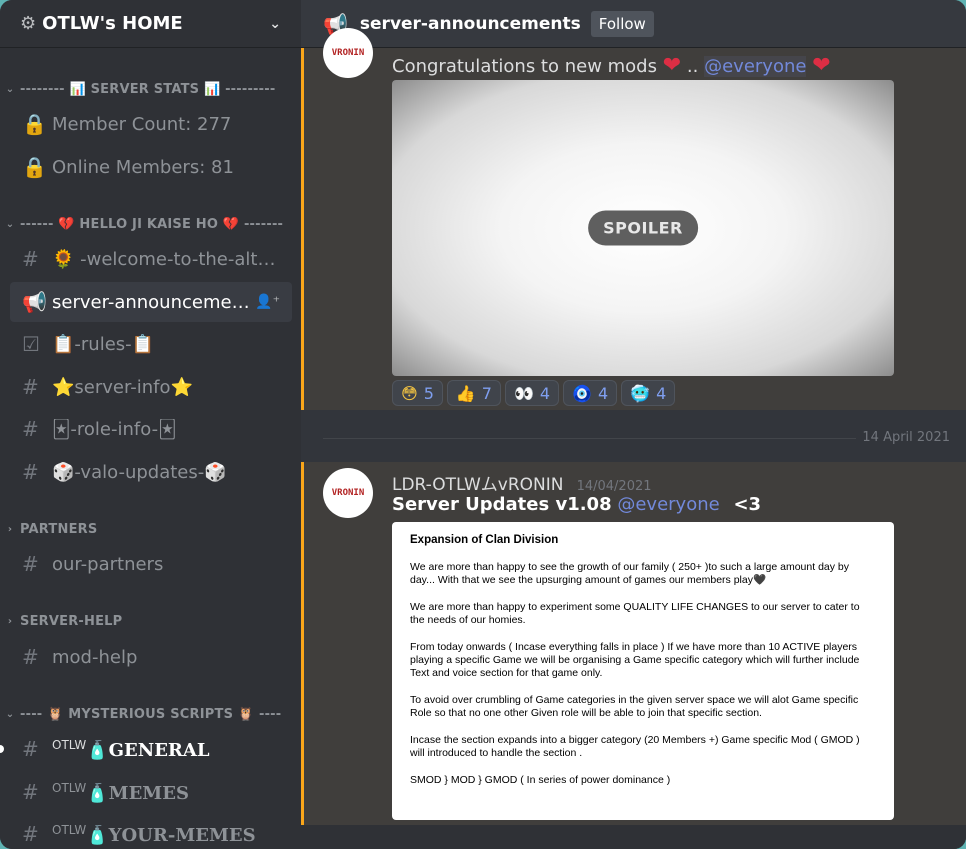  What do you see at coordinates (10, 621) in the screenshot?
I see `chevron-icon: ›` at bounding box center [10, 621].